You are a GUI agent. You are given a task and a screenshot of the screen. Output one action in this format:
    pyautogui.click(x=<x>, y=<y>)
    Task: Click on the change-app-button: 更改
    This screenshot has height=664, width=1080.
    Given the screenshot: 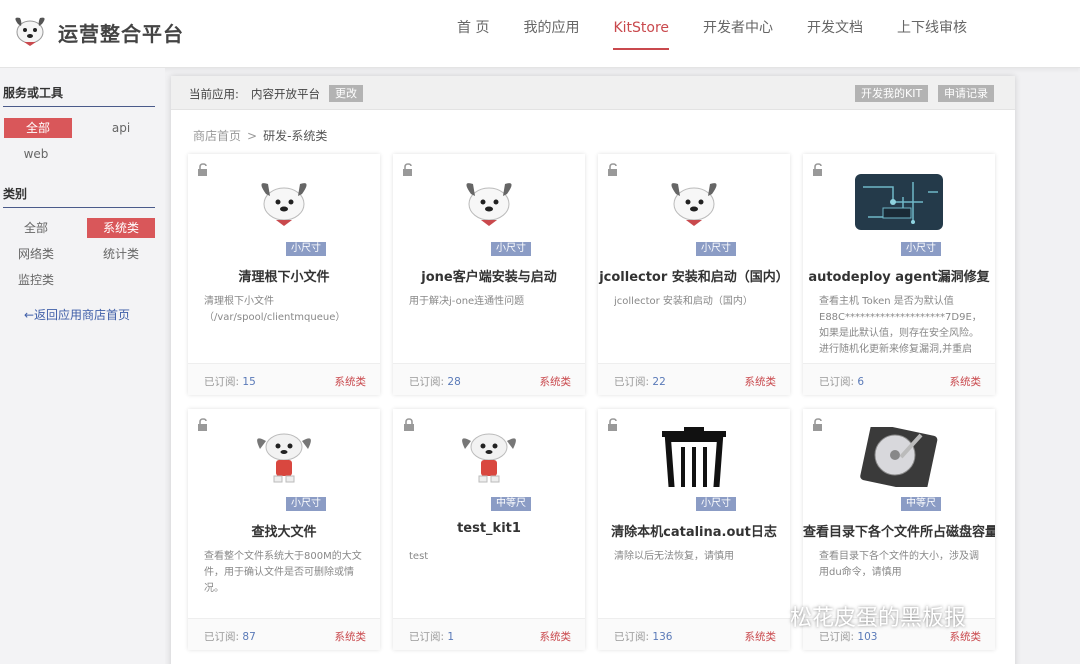 What is the action you would take?
    pyautogui.click(x=346, y=93)
    